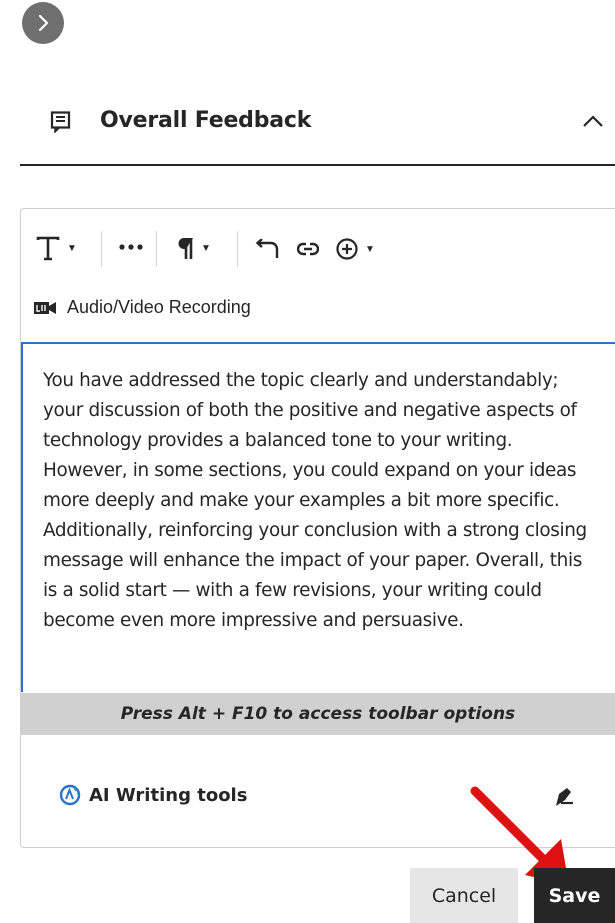 This screenshot has width=615, height=923. Describe the element at coordinates (317, 124) in the screenshot. I see `overall-feedback-header: Overall Feedback` at that location.